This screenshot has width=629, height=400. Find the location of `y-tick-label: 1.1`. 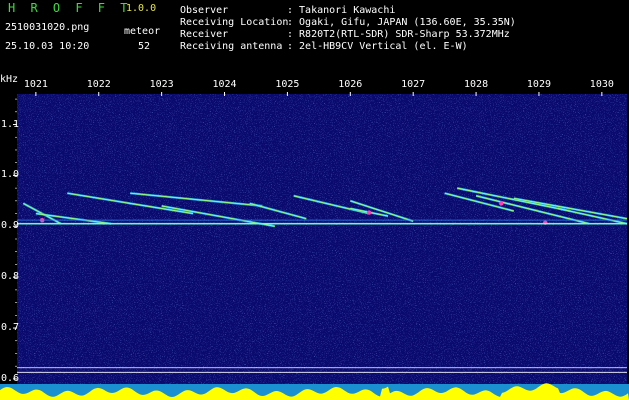

y-tick-label: 1.1 is located at coordinates (10, 124).